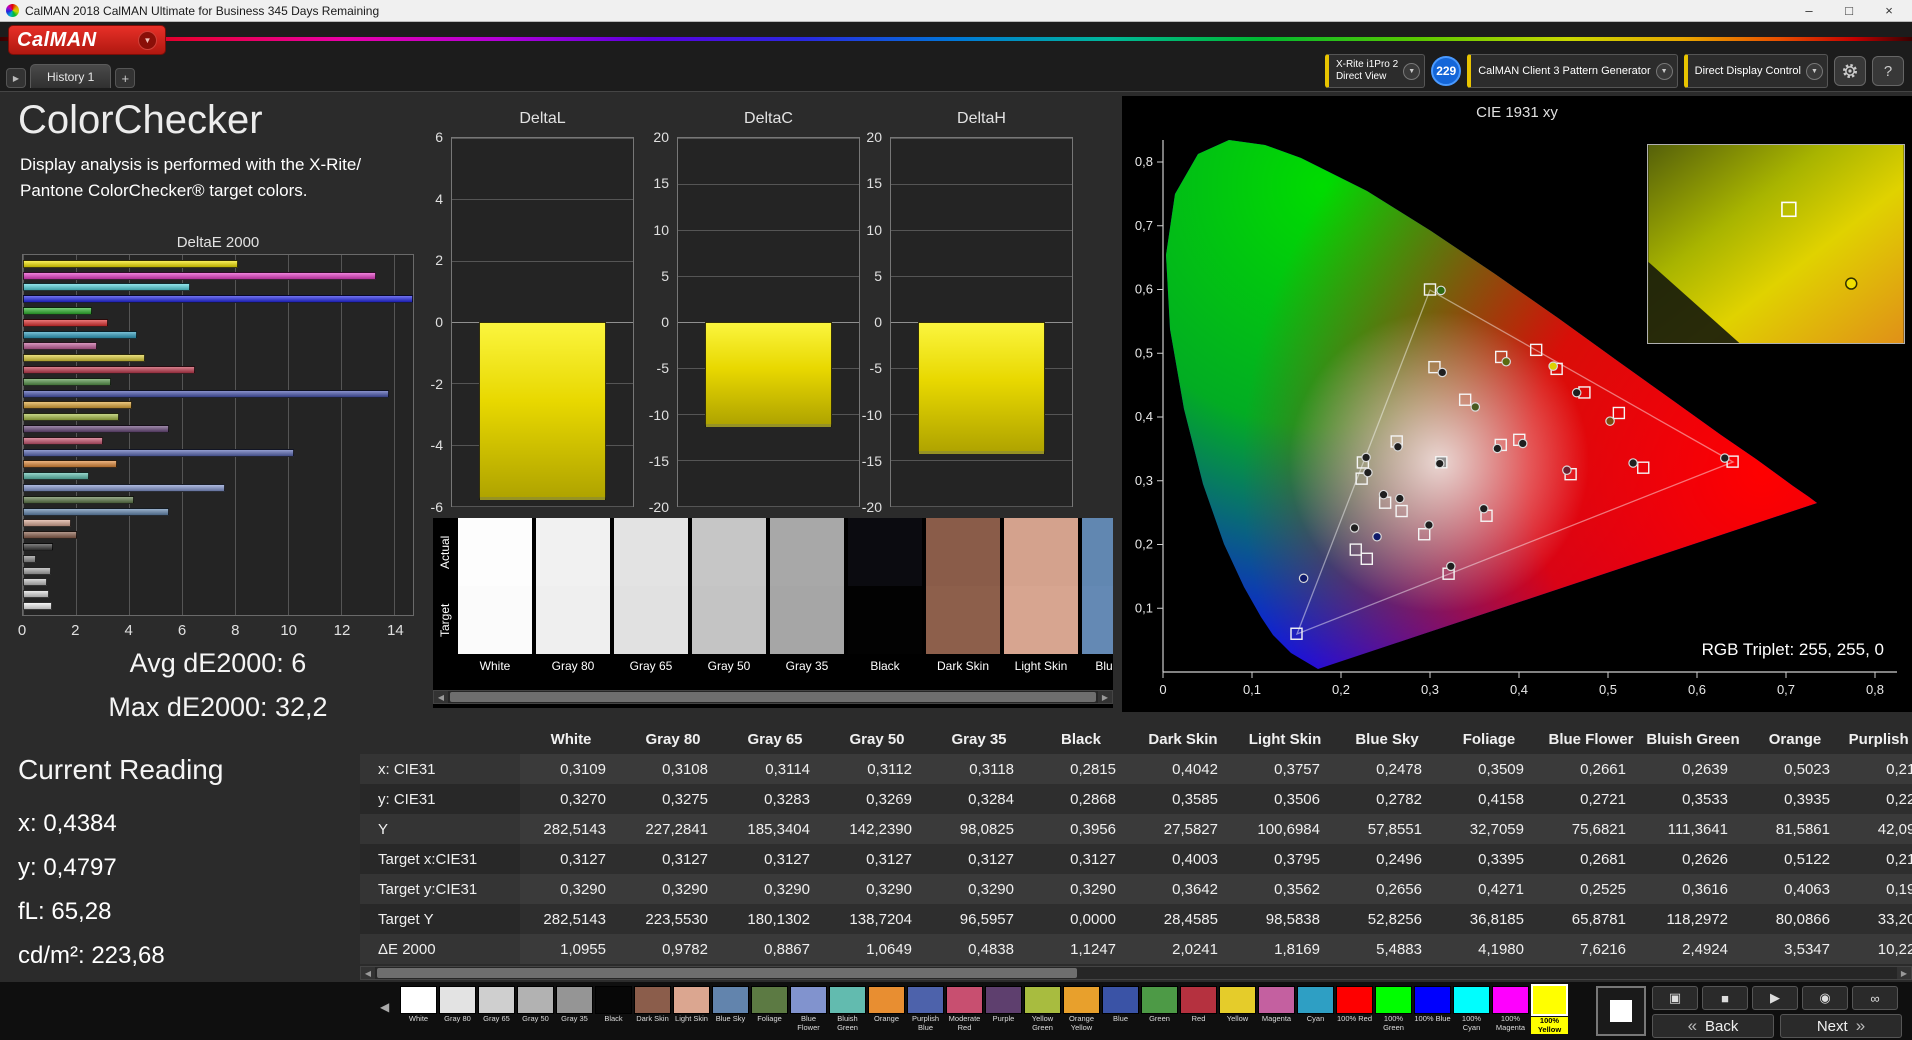  Describe the element at coordinates (1446, 71) in the screenshot. I see `meter-status-badge: 229` at that location.